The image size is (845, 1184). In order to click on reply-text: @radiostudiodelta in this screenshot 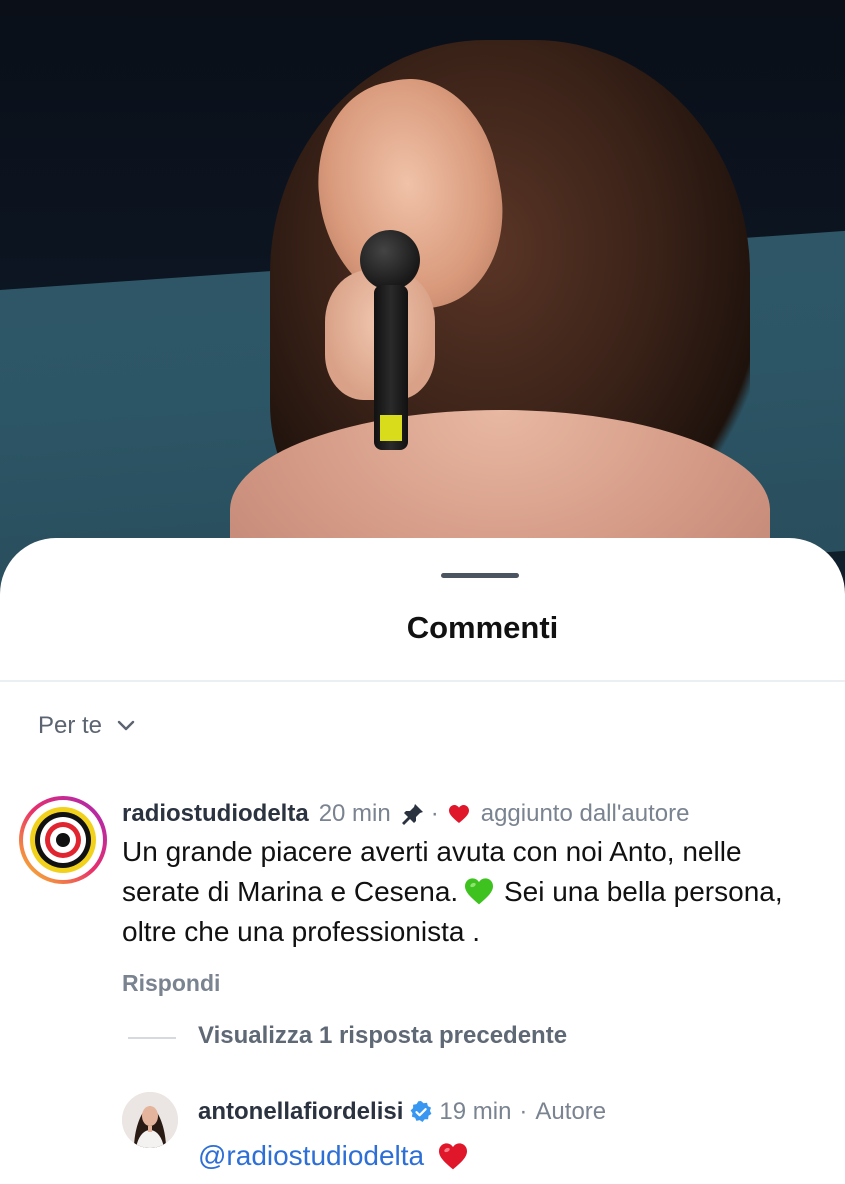, I will do `click(334, 1156)`.